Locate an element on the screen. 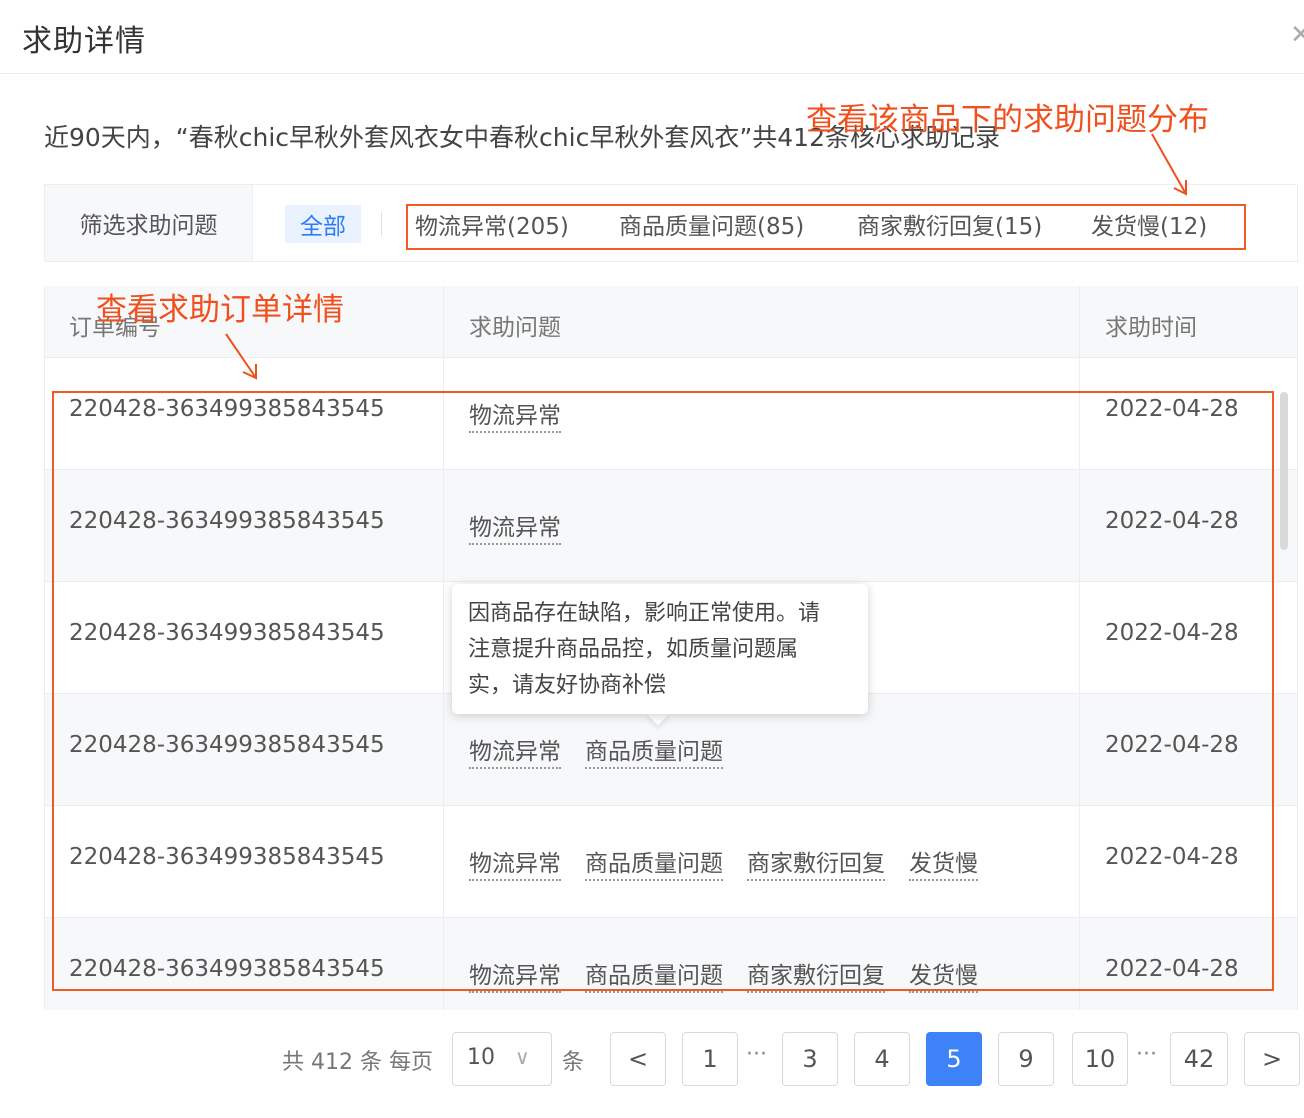  page-button-3: 3 is located at coordinates (810, 1059).